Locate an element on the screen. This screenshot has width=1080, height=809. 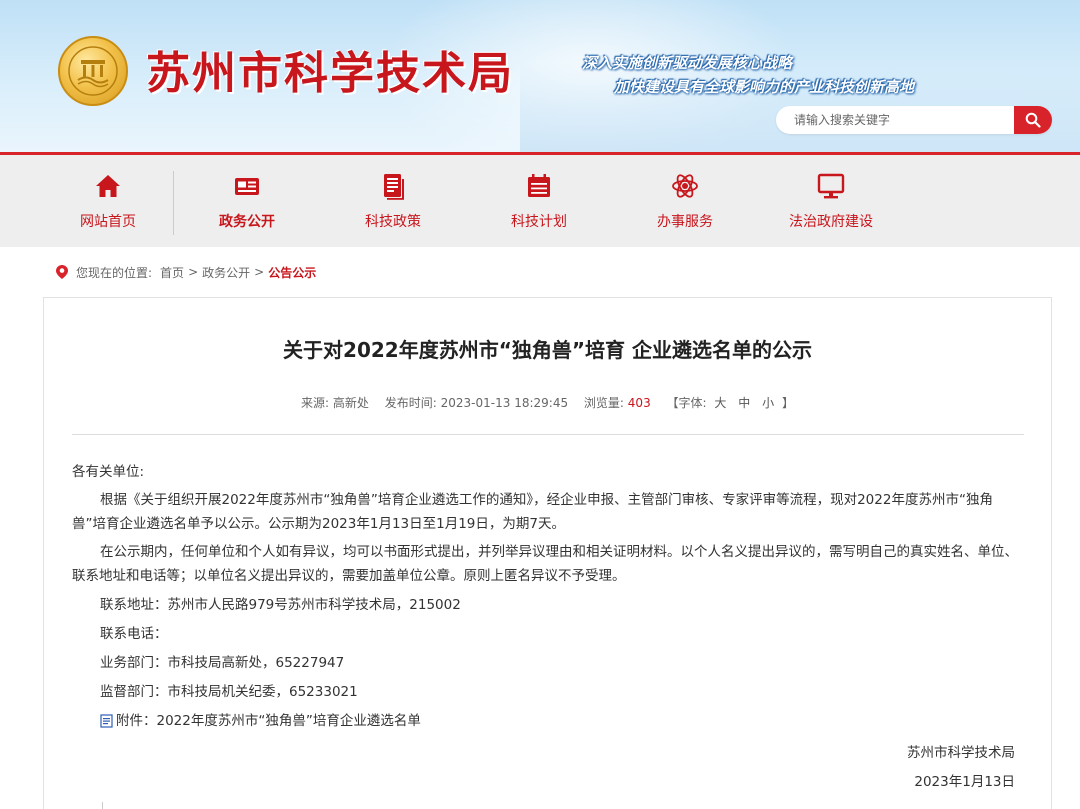
breadcrumb-current: 公告公示 is located at coordinates (292, 272).